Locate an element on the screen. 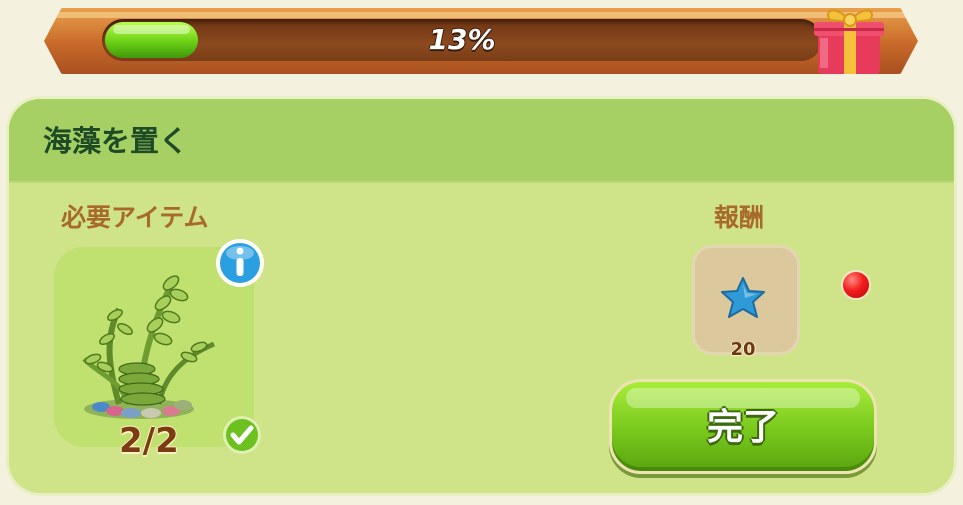 The height and width of the screenshot is (505, 963). gift-box-icon is located at coordinates (850, 39).